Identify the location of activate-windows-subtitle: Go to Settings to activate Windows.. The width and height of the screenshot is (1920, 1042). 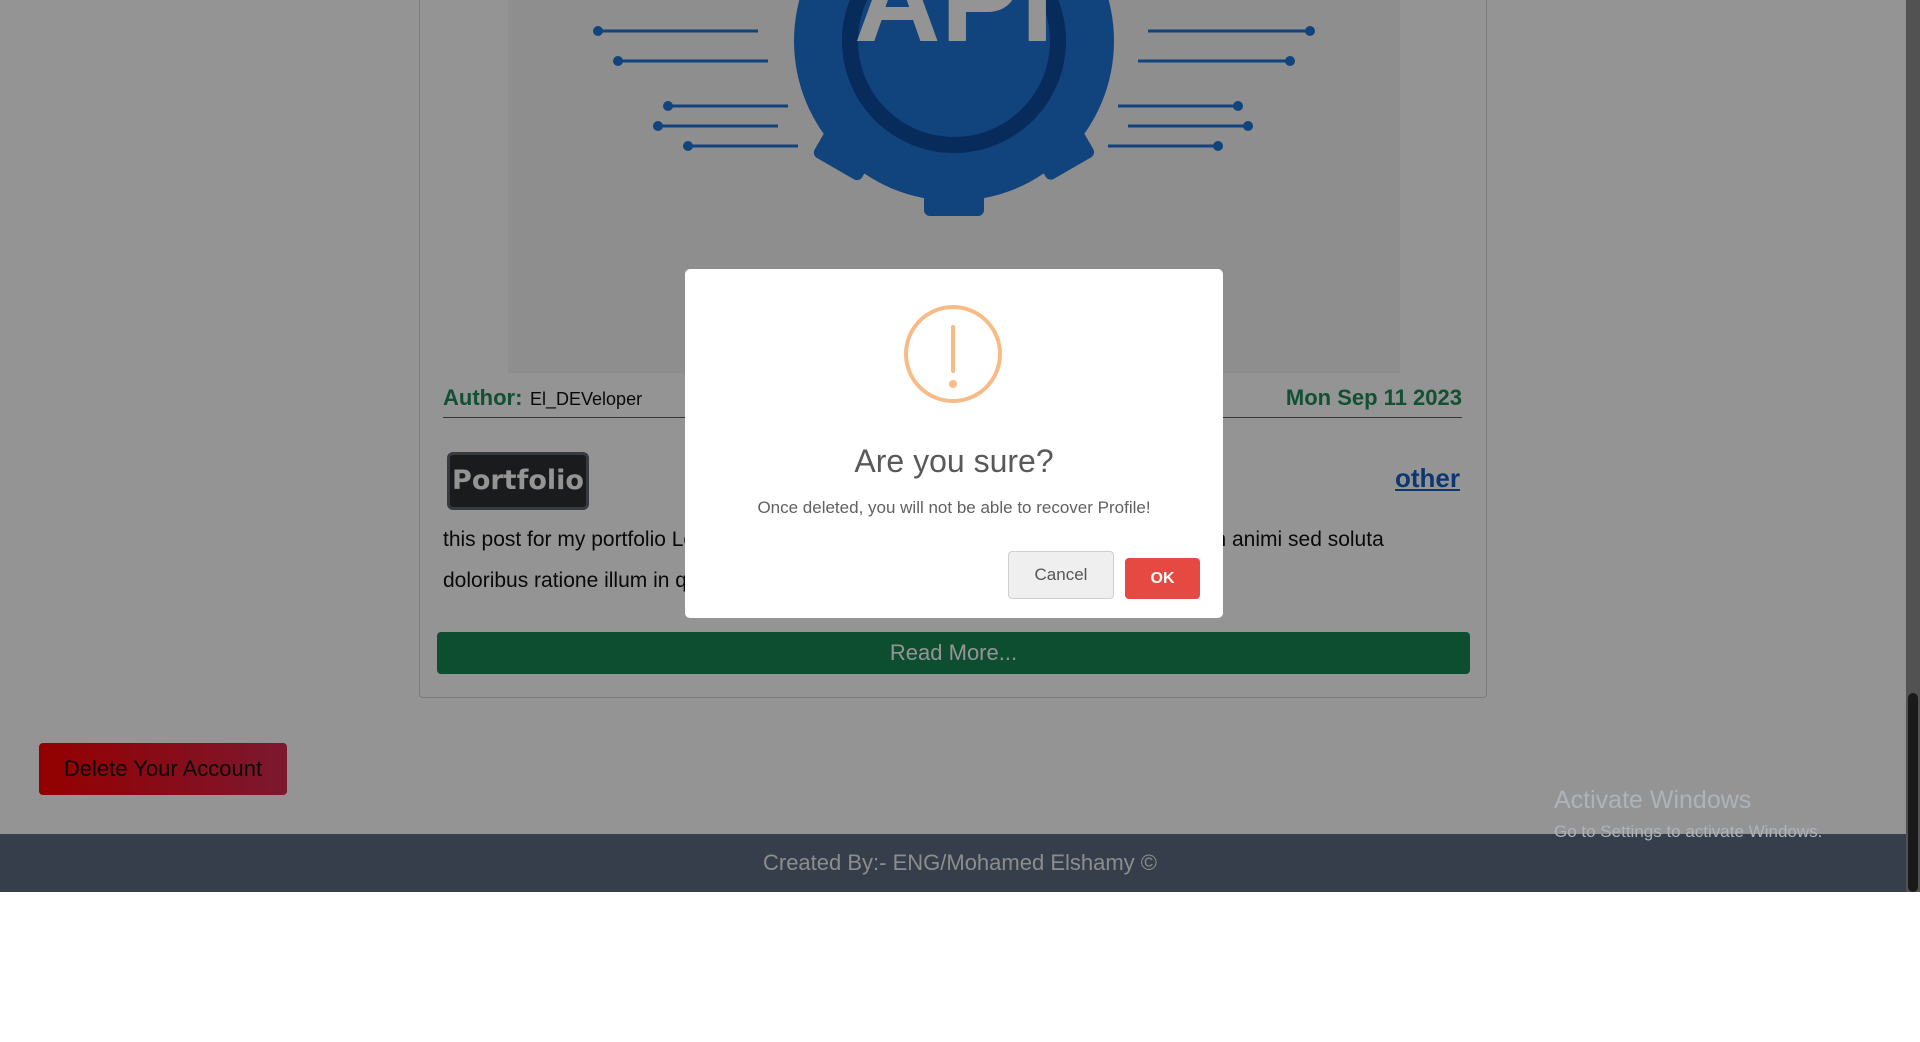
(1688, 831).